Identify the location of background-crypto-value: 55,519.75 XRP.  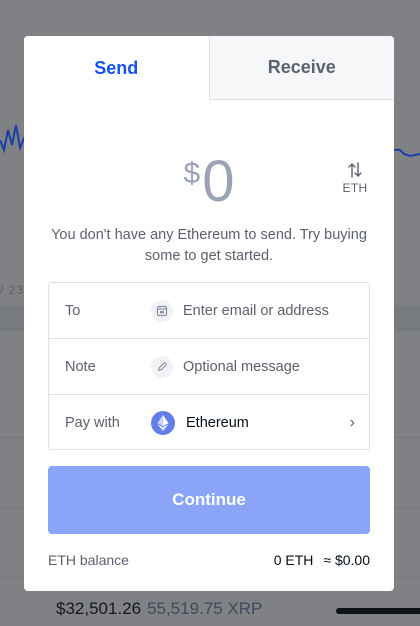
(205, 608).